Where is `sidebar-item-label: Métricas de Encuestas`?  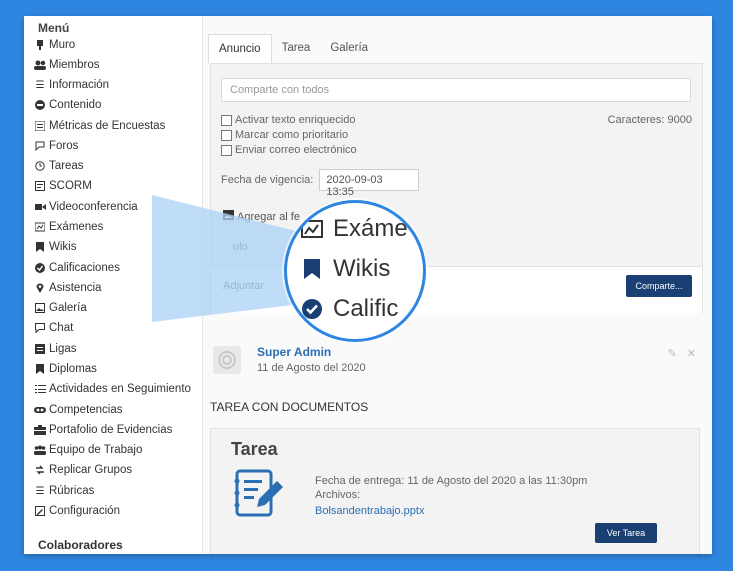
sidebar-item-label: Métricas de Encuestas is located at coordinates (107, 126).